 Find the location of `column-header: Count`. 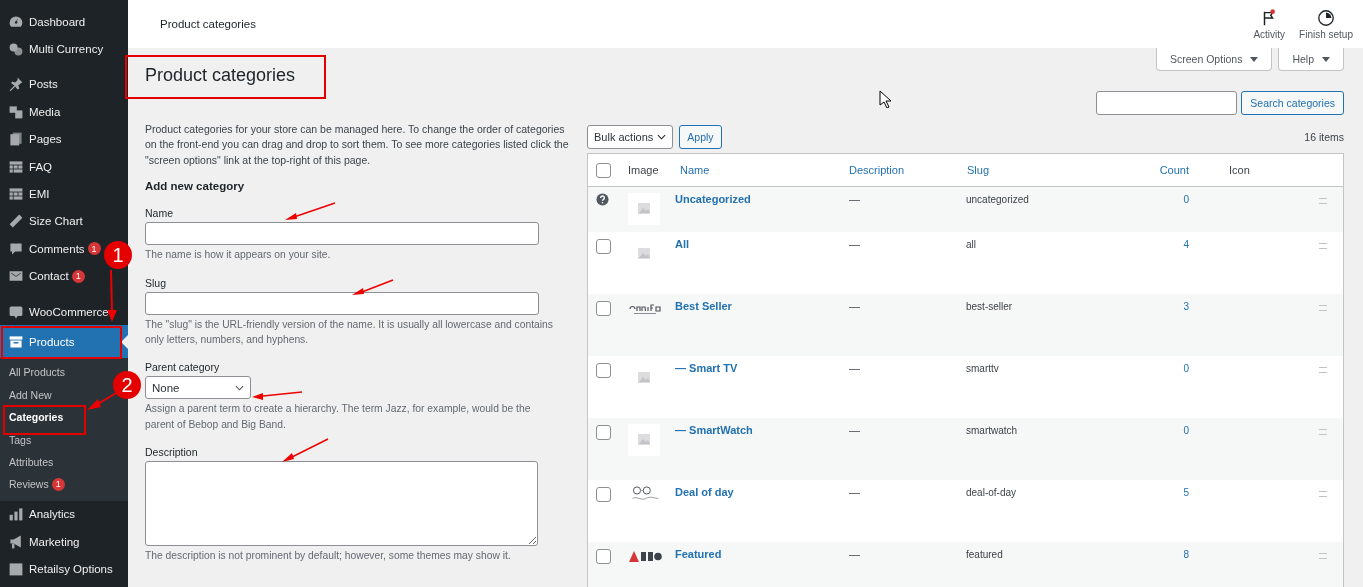

column-header: Count is located at coordinates (1159, 170).